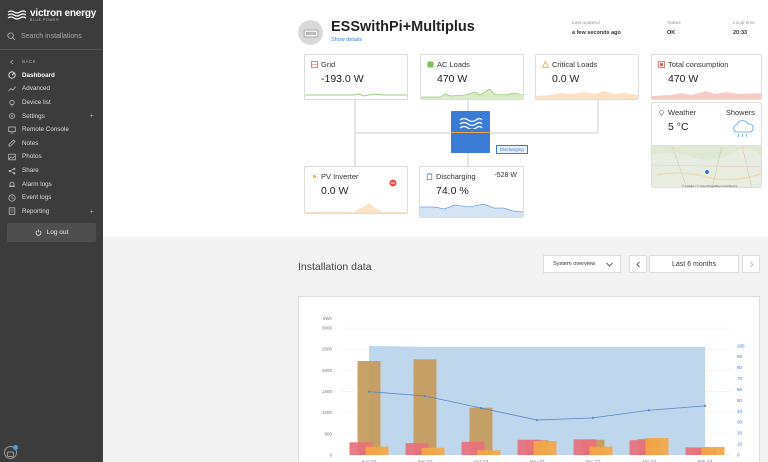  What do you see at coordinates (706, 77) in the screenshot?
I see `total-consumption-card: Total consumption 470 W` at bounding box center [706, 77].